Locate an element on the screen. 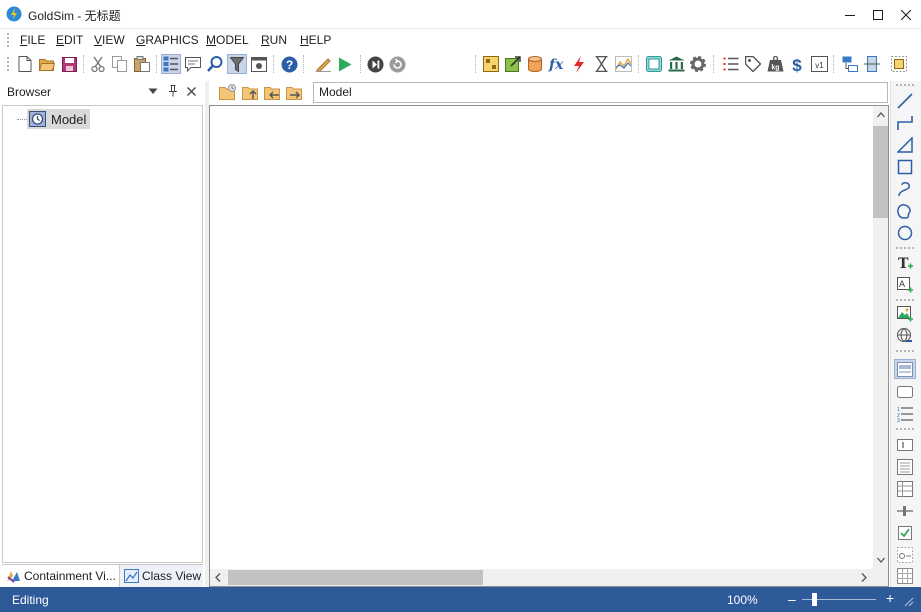 The image size is (921, 612). menu-edit: EDIT is located at coordinates (69, 40).